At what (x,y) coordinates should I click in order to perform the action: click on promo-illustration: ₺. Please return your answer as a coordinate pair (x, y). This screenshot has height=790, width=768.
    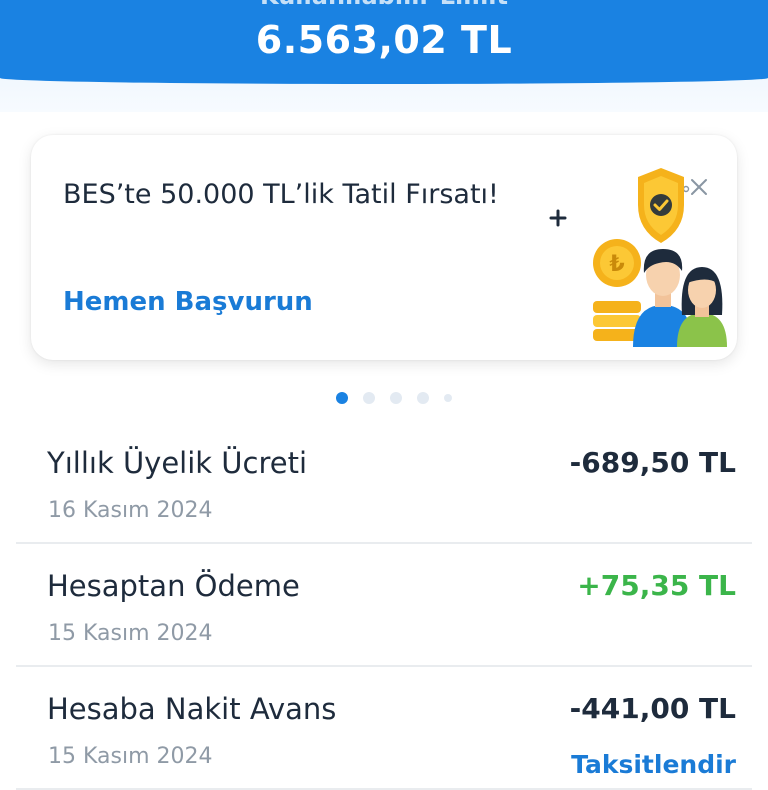
    Looking at the image, I should click on (638, 257).